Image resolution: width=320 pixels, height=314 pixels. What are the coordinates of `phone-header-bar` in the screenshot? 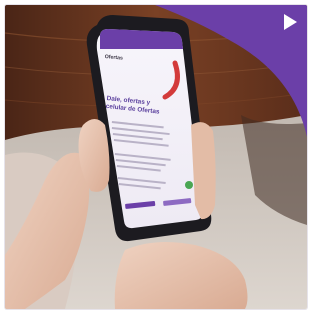 It's located at (141, 39).